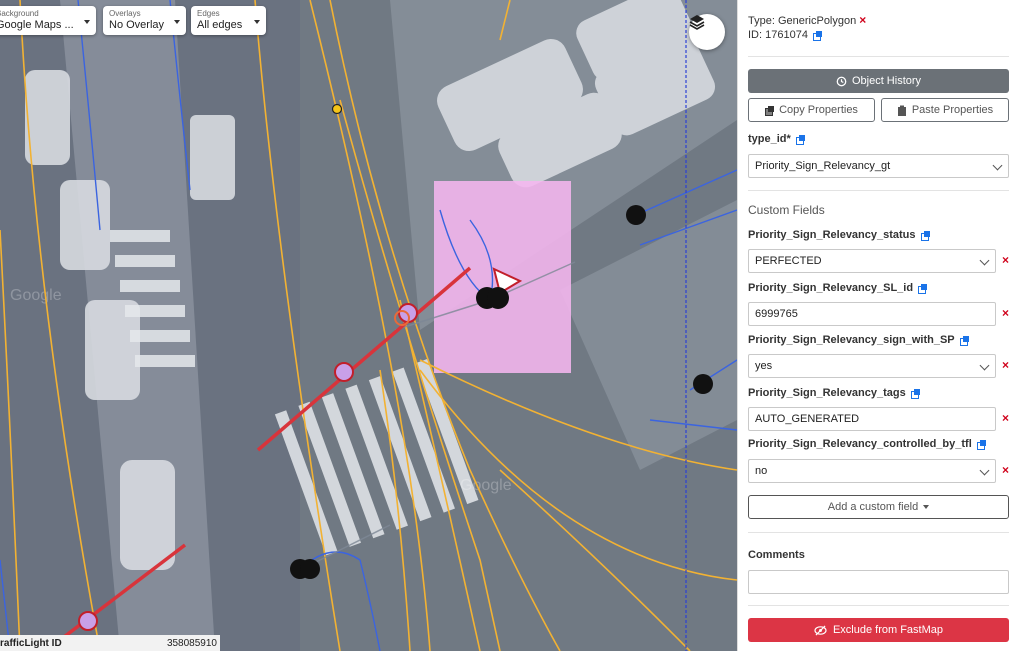 The height and width of the screenshot is (651, 1020). I want to click on status-value: PERFECTED, so click(788, 261).